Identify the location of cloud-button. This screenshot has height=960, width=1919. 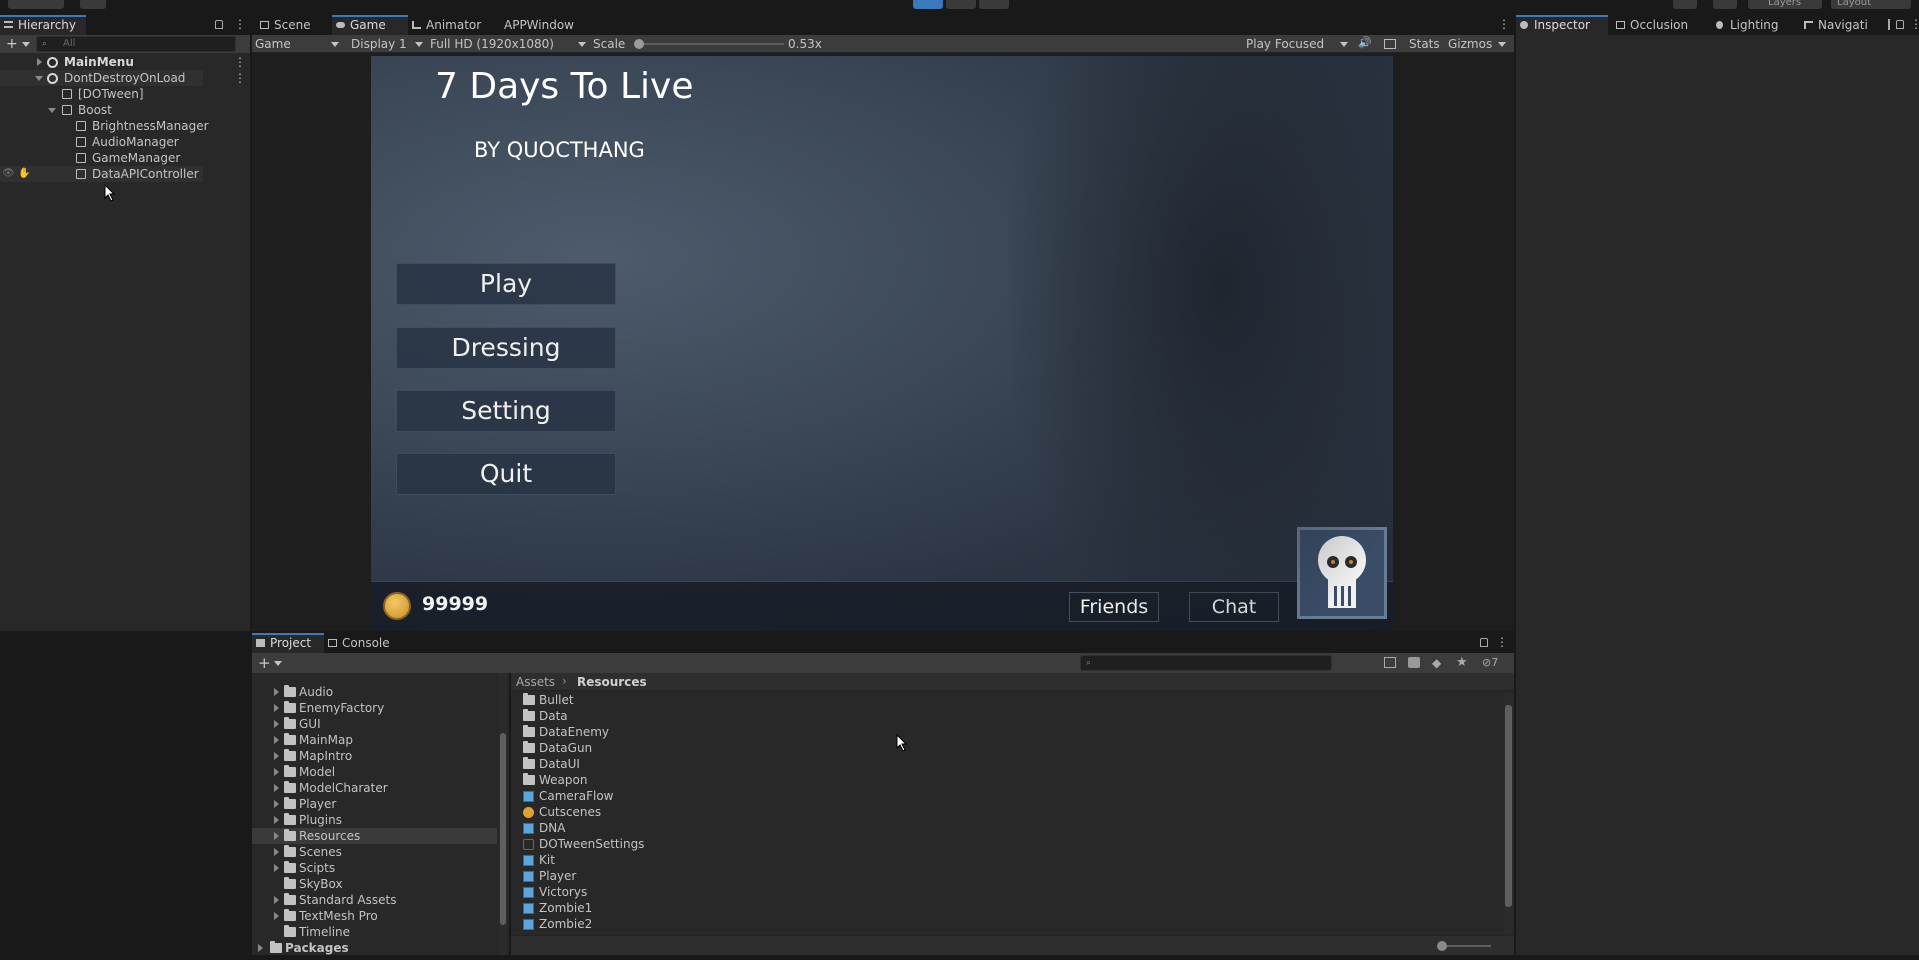
(93, 4).